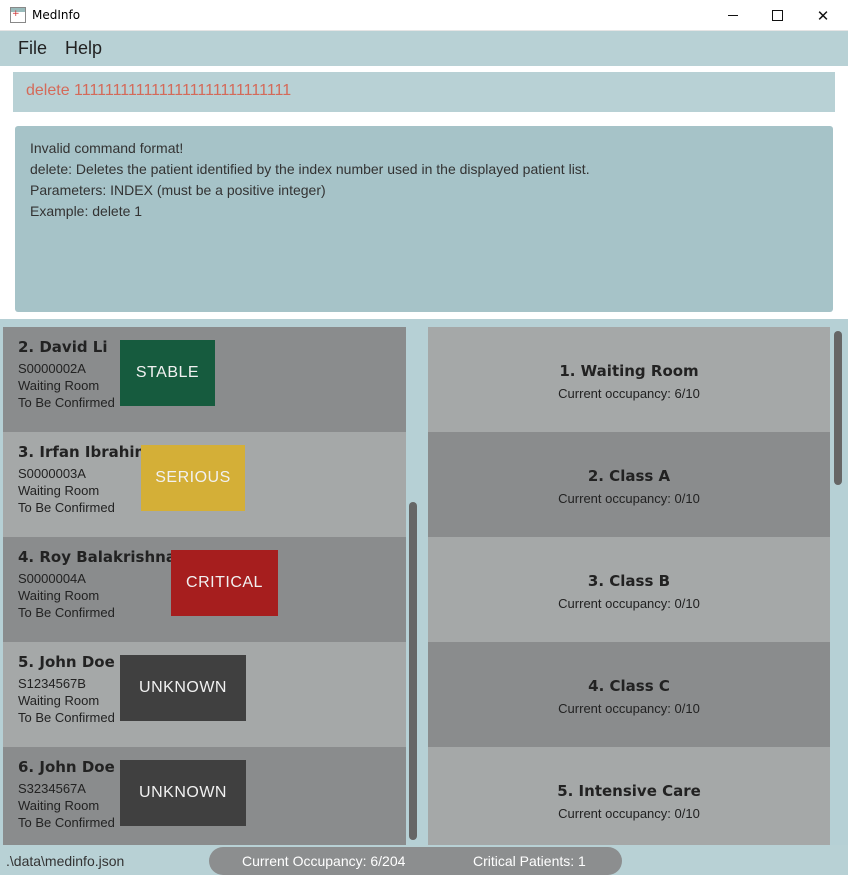 The height and width of the screenshot is (875, 848). What do you see at coordinates (18, 15) in the screenshot?
I see `medinfo-app-icon` at bounding box center [18, 15].